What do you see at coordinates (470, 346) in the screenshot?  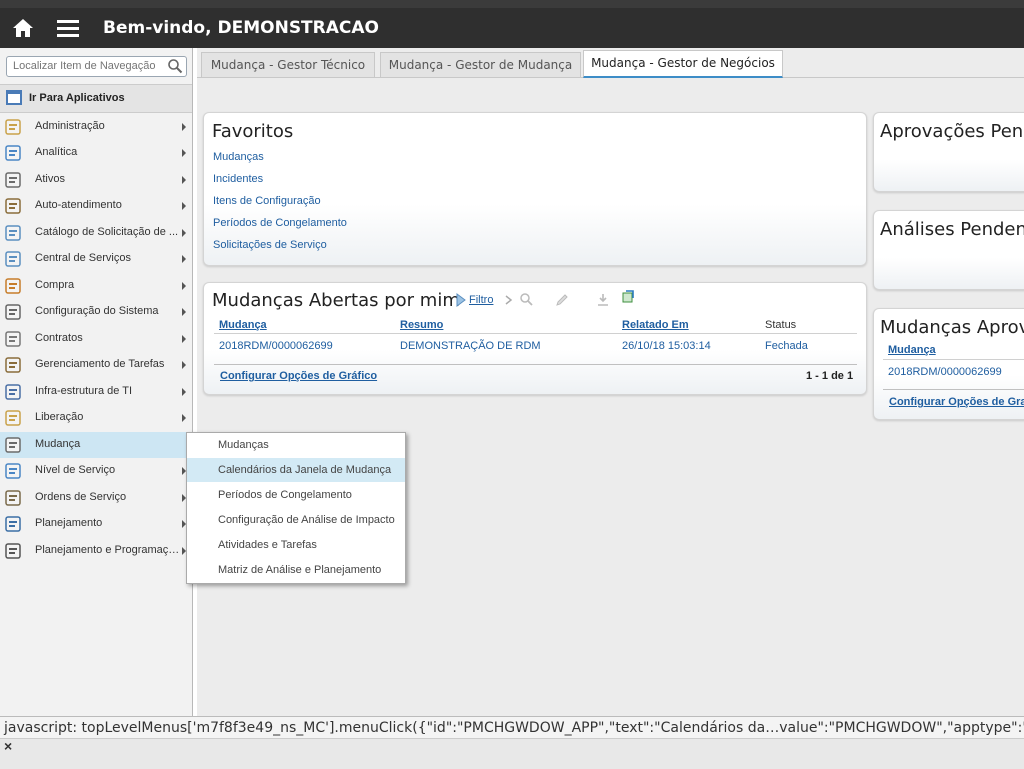 I see `cell-summary: DEMONSTRAÇÃO DE RDM` at bounding box center [470, 346].